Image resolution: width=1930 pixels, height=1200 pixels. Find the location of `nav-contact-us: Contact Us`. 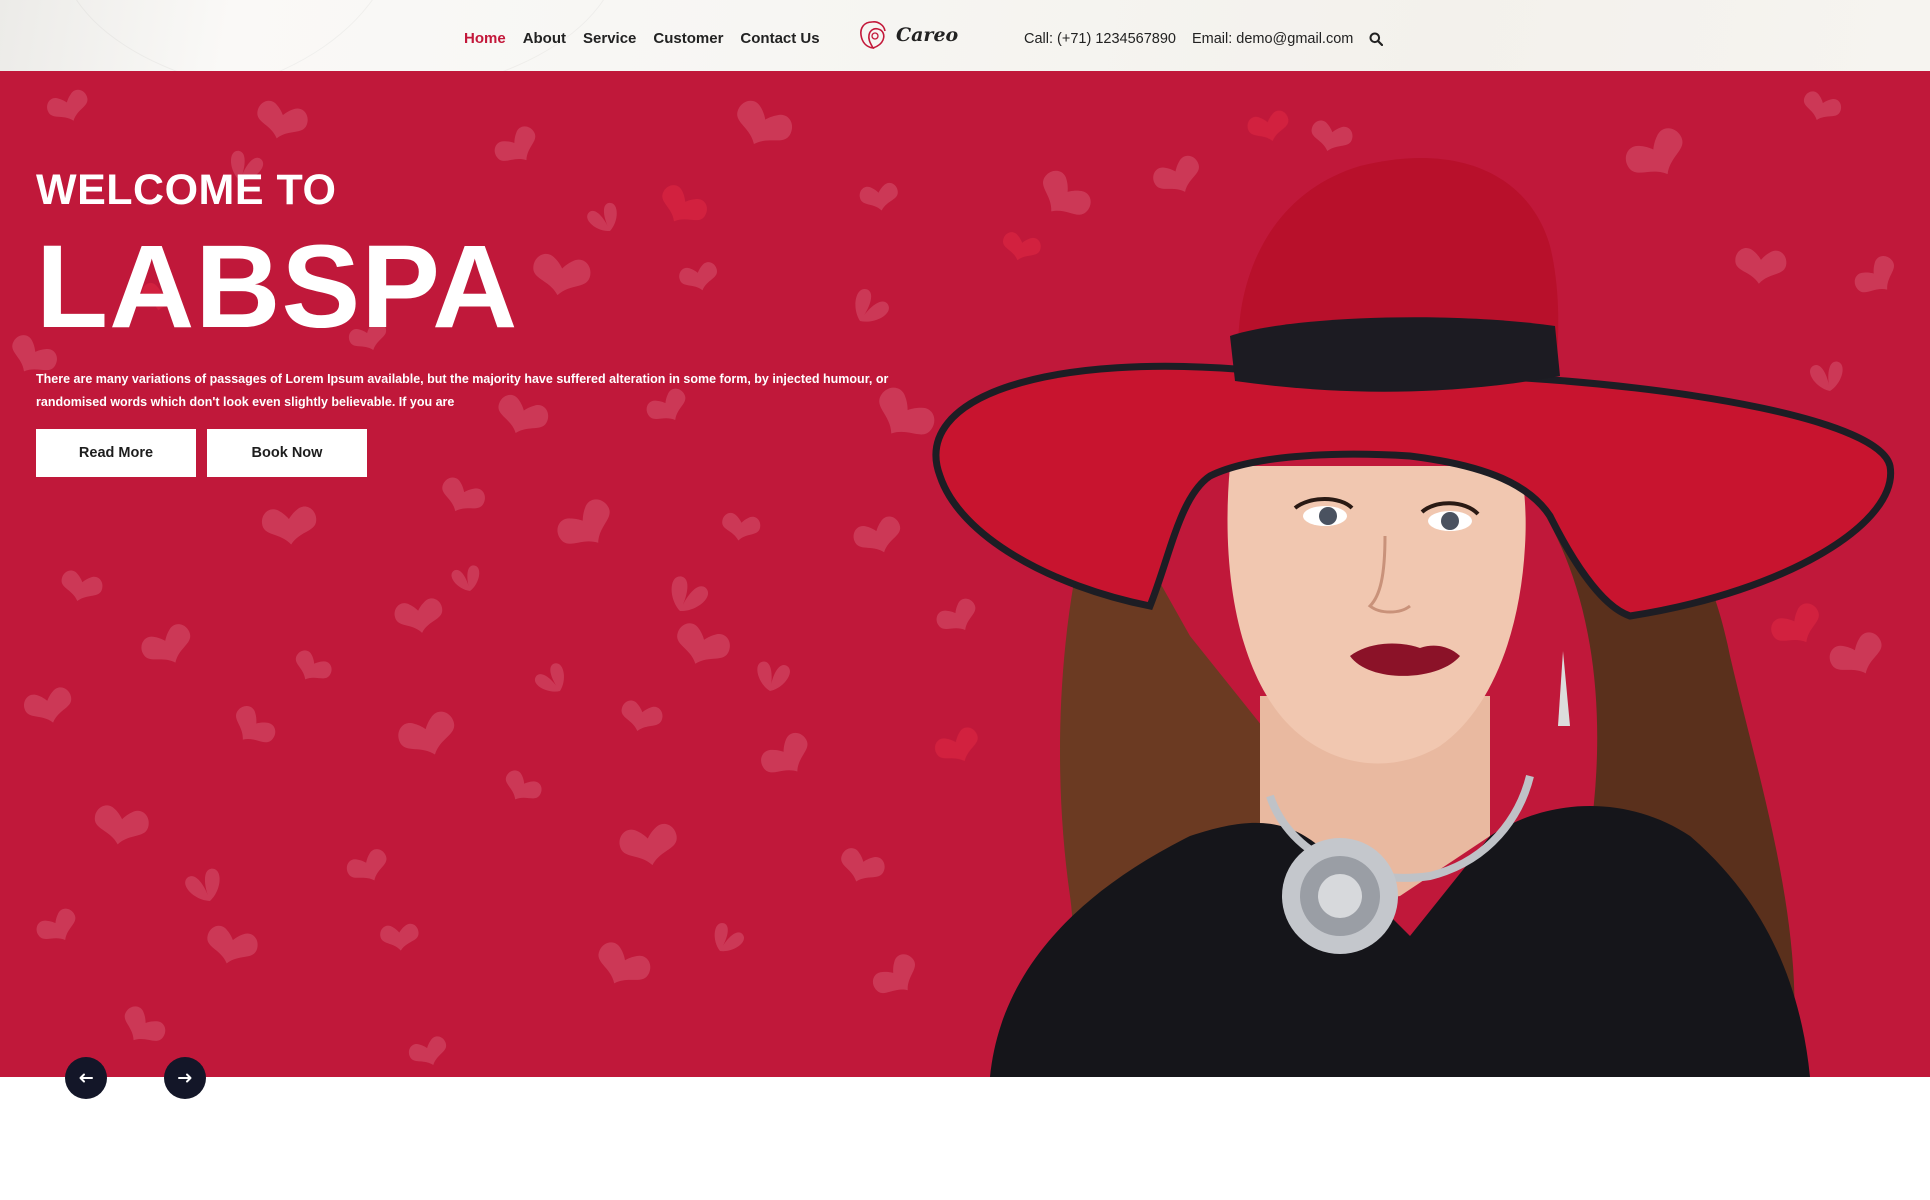

nav-contact-us: Contact Us is located at coordinates (779, 38).